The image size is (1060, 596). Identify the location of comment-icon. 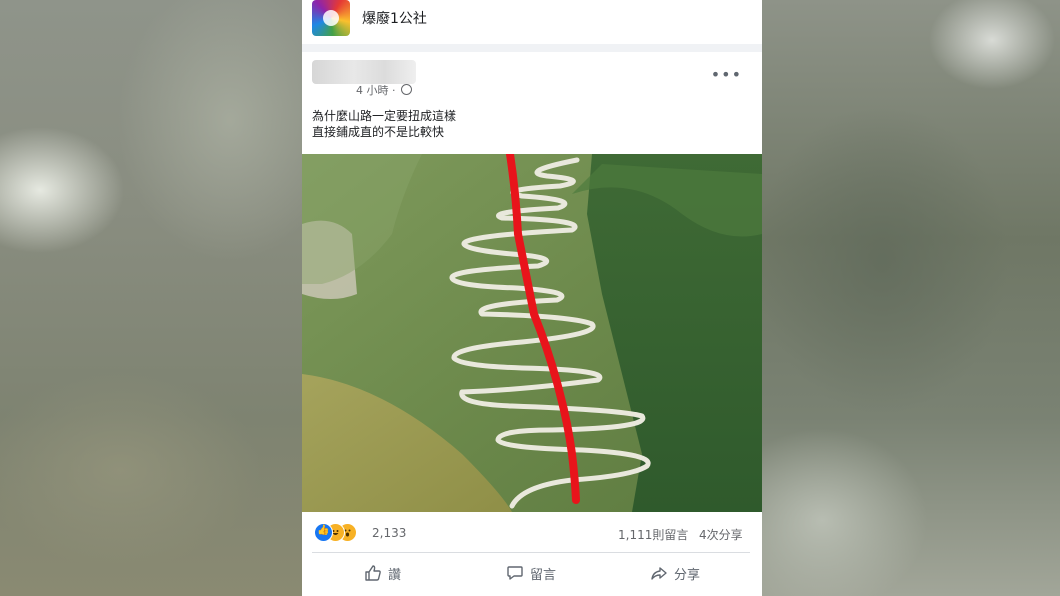
(515, 573).